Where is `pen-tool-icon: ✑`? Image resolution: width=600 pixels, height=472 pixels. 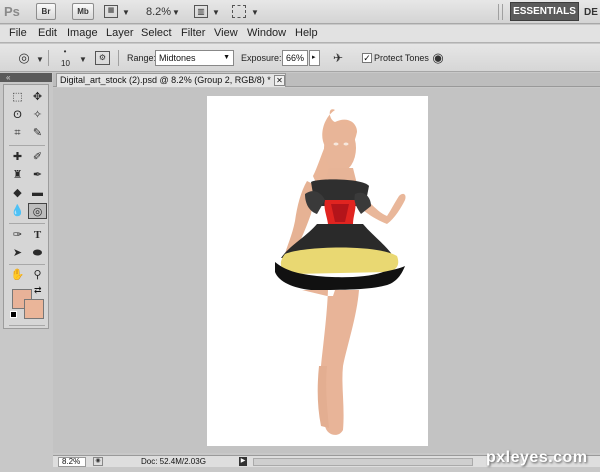
pen-tool-icon: ✑ is located at coordinates (17, 235).